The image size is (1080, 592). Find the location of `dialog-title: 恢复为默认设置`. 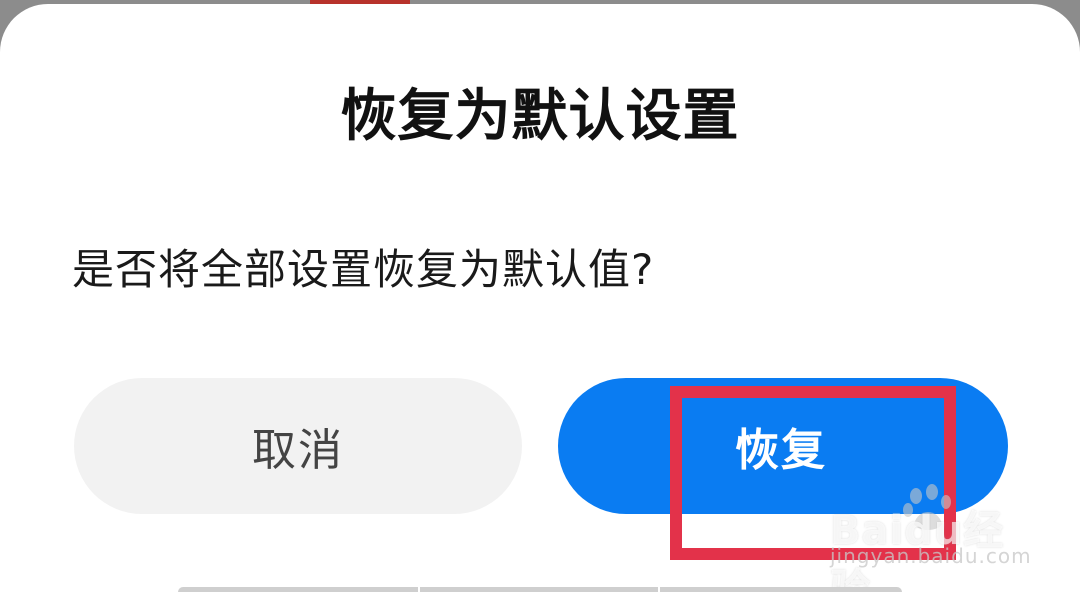

dialog-title: 恢复为默认设置 is located at coordinates (540, 116).